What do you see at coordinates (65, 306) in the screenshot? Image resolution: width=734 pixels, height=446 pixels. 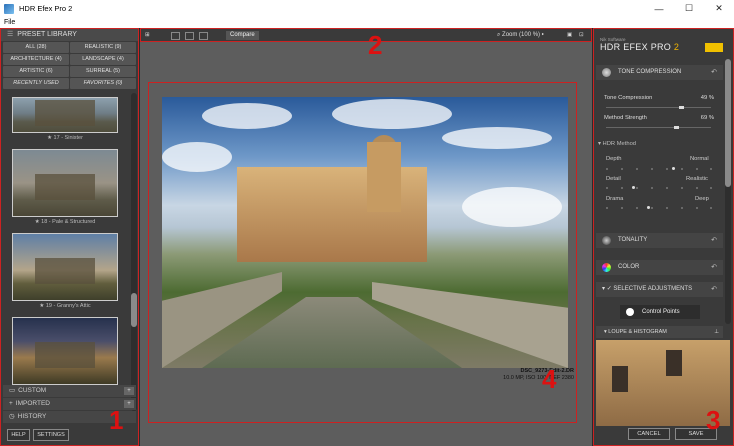 I see `preset-label: ★ 19 - Granny's Attic` at bounding box center [65, 306].